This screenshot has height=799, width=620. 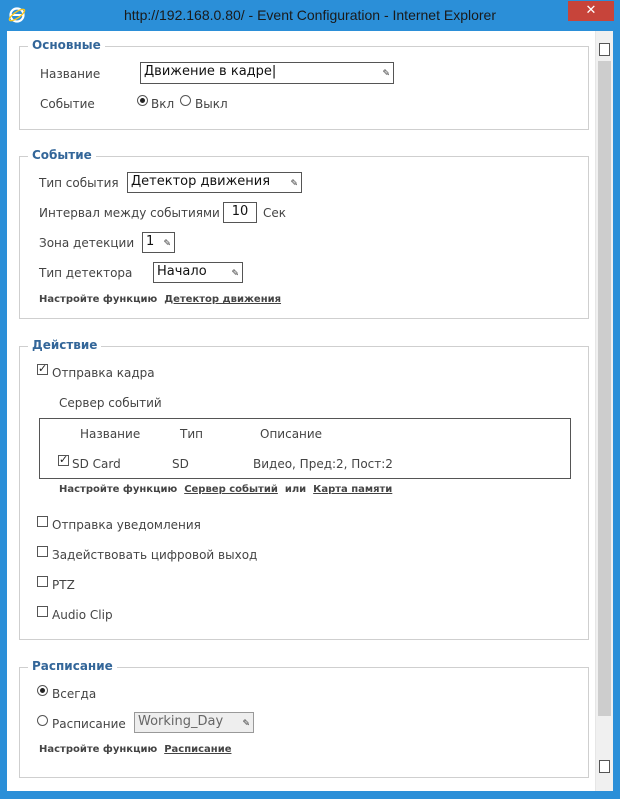 What do you see at coordinates (65, 345) in the screenshot?
I see `action-legend: Действие` at bounding box center [65, 345].